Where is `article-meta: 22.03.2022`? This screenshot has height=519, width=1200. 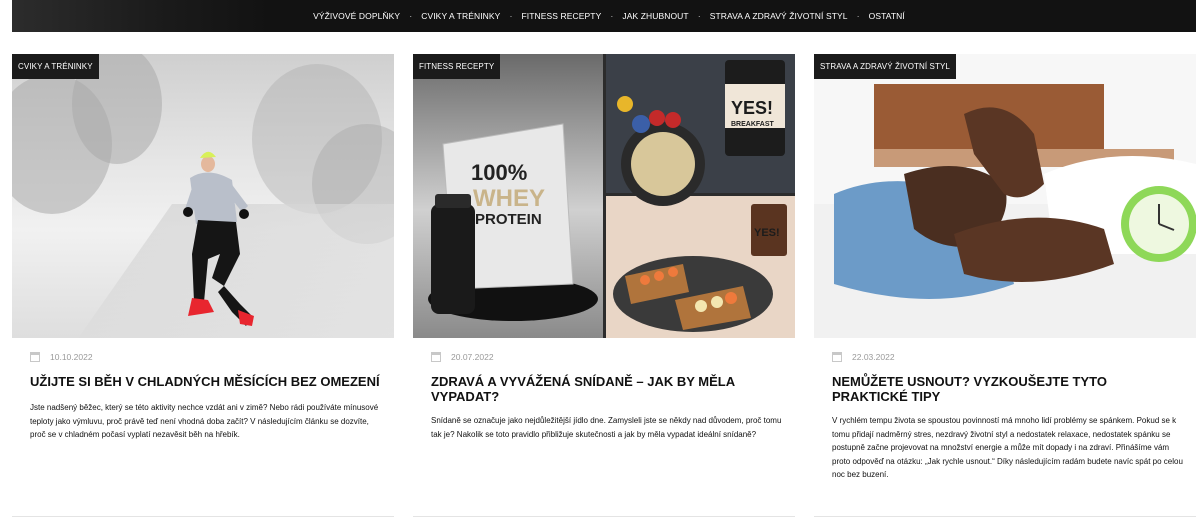 article-meta: 22.03.2022 is located at coordinates (863, 357).